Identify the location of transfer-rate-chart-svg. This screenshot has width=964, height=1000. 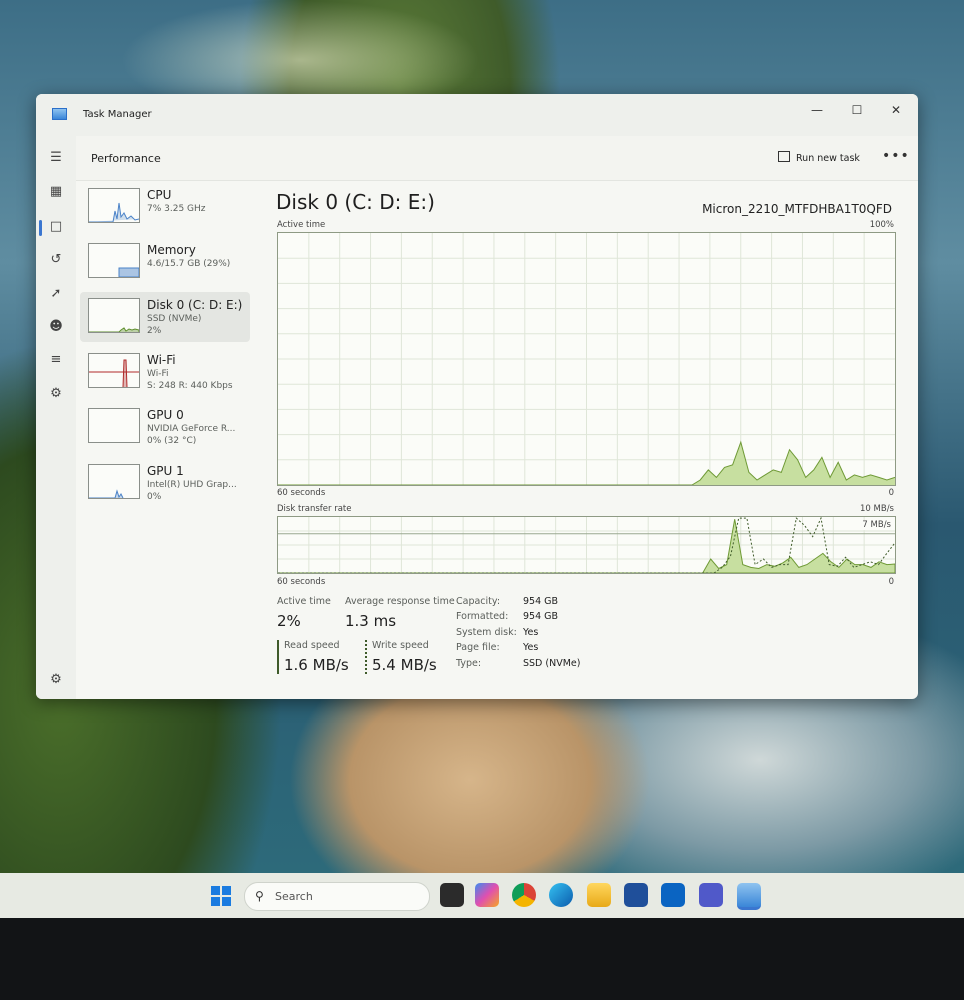
(587, 545).